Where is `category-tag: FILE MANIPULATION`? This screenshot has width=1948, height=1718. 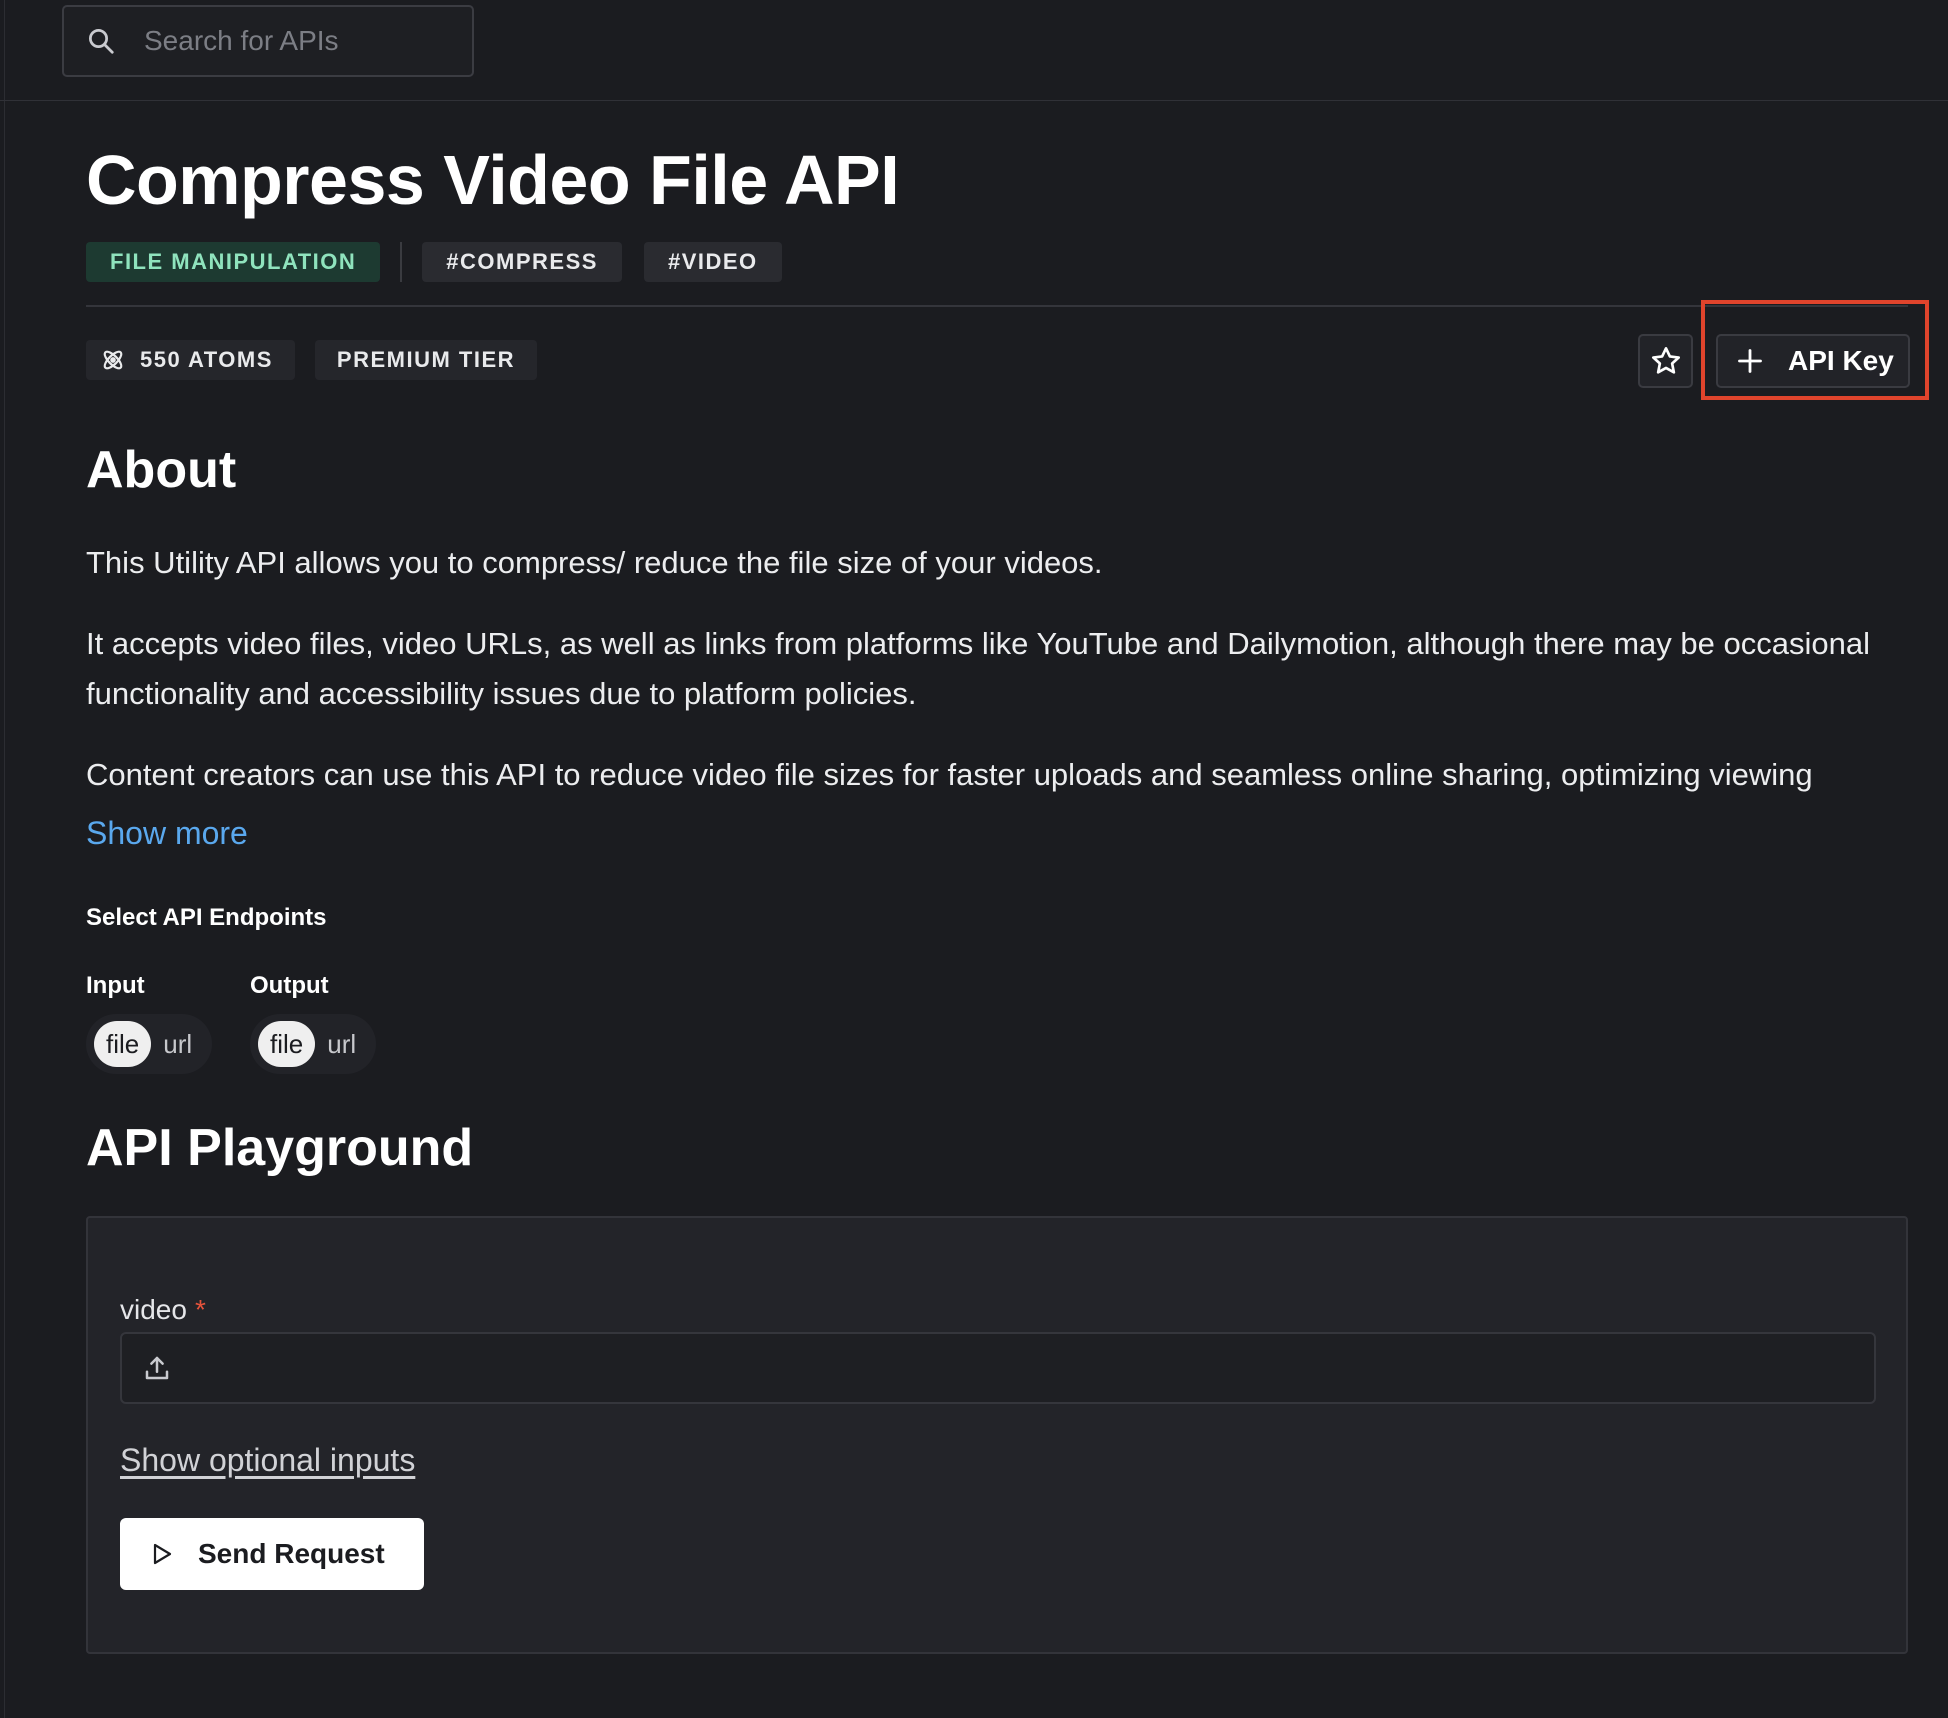
category-tag: FILE MANIPULATION is located at coordinates (233, 262).